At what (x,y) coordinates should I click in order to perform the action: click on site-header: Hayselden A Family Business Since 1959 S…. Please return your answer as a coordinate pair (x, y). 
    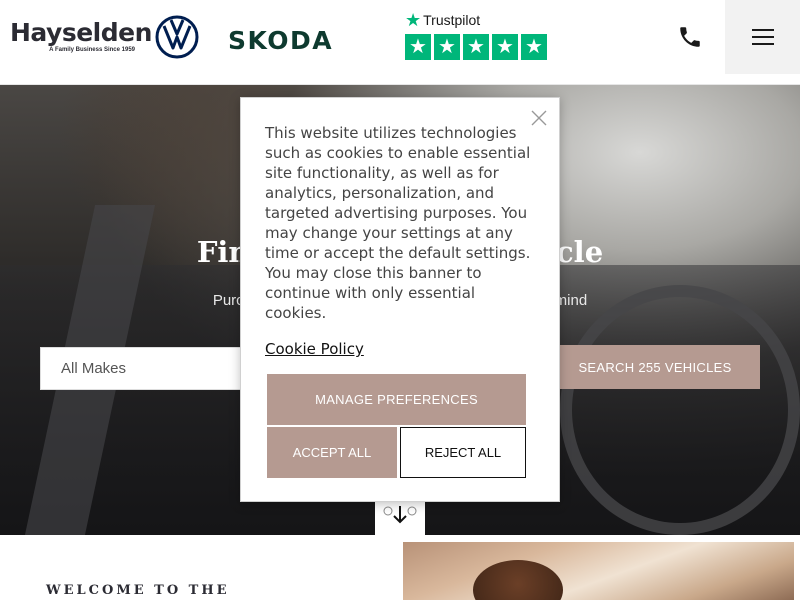
    Looking at the image, I should click on (400, 42).